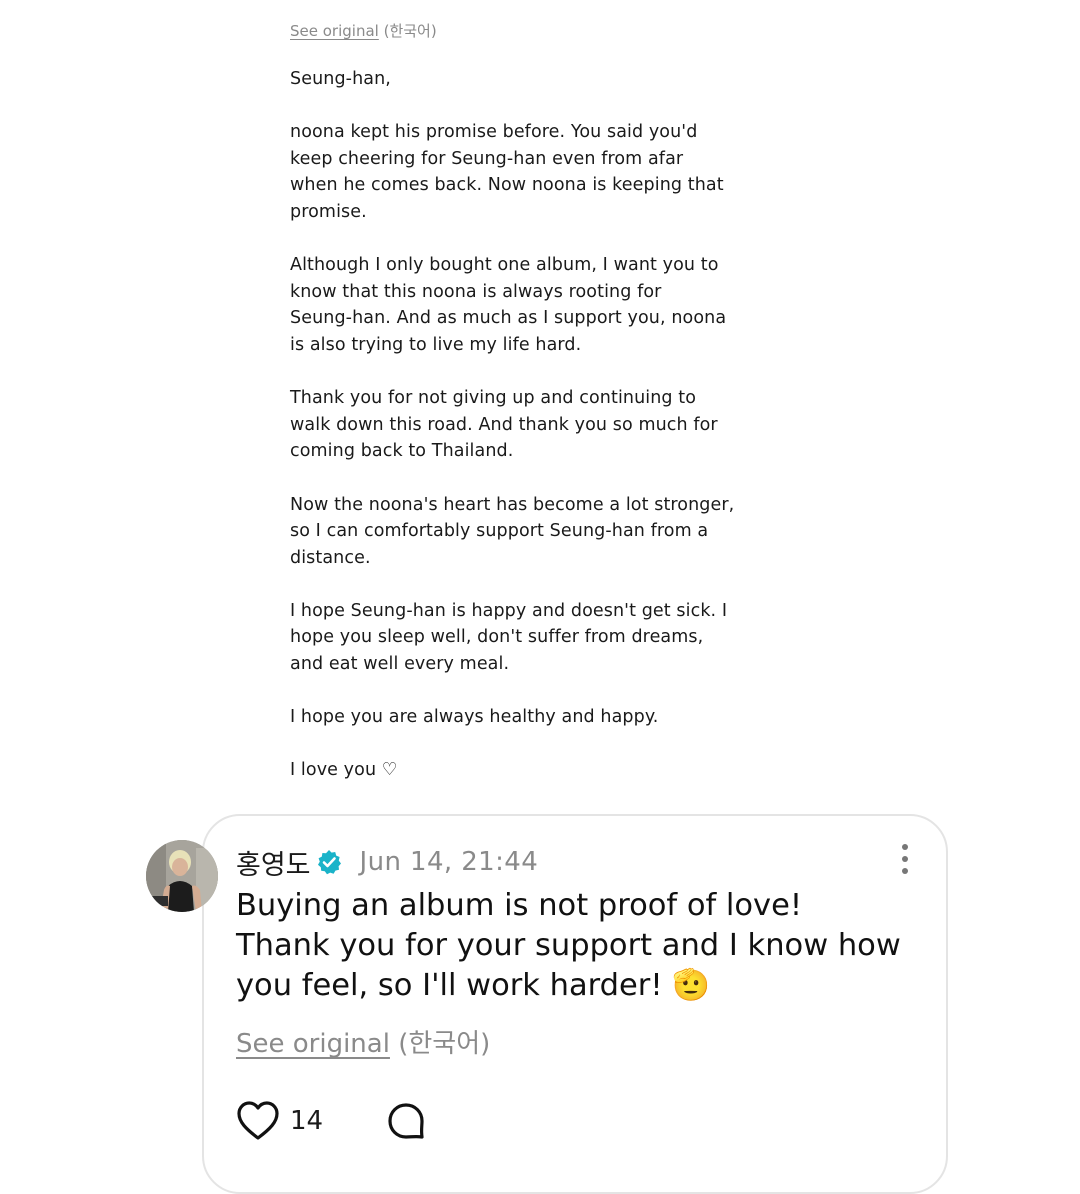 The height and width of the screenshot is (1194, 1080). What do you see at coordinates (340, 79) in the screenshot?
I see `letter-paragraph: Seung-han,` at bounding box center [340, 79].